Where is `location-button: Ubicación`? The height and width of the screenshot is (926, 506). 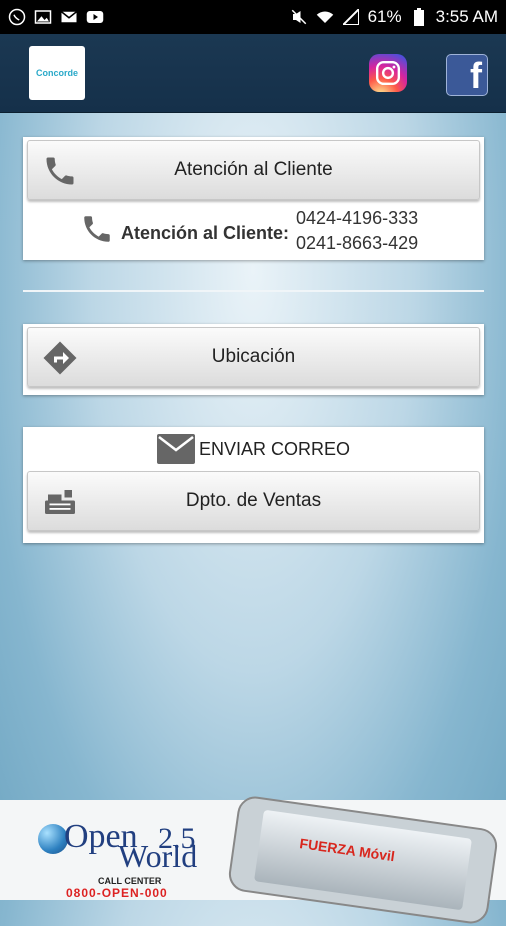 location-button: Ubicación is located at coordinates (253, 357).